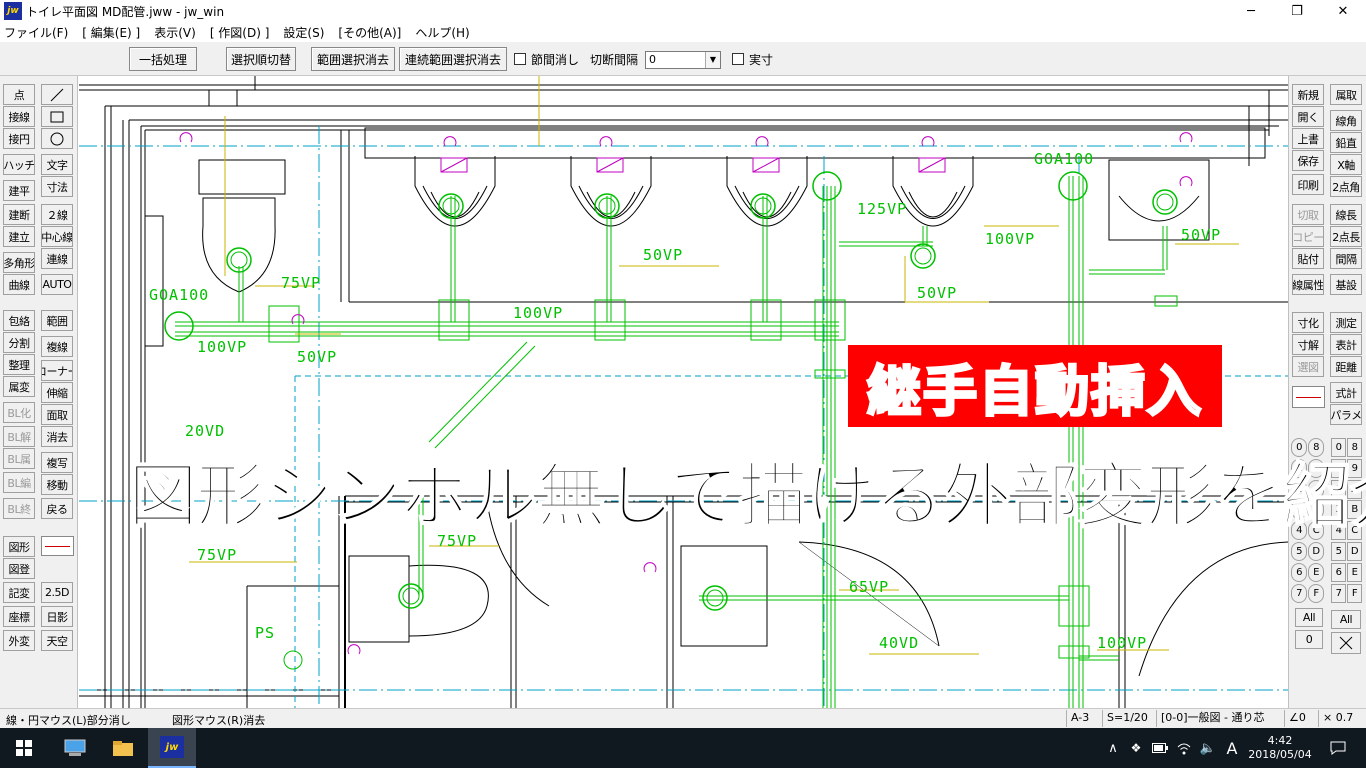  I want to click on left-tool-17: BL終, so click(19, 508).